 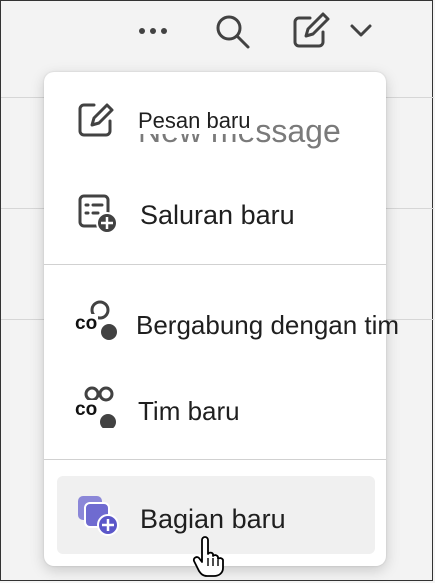 I want to click on menu-item-label: Tim baru, so click(x=189, y=411).